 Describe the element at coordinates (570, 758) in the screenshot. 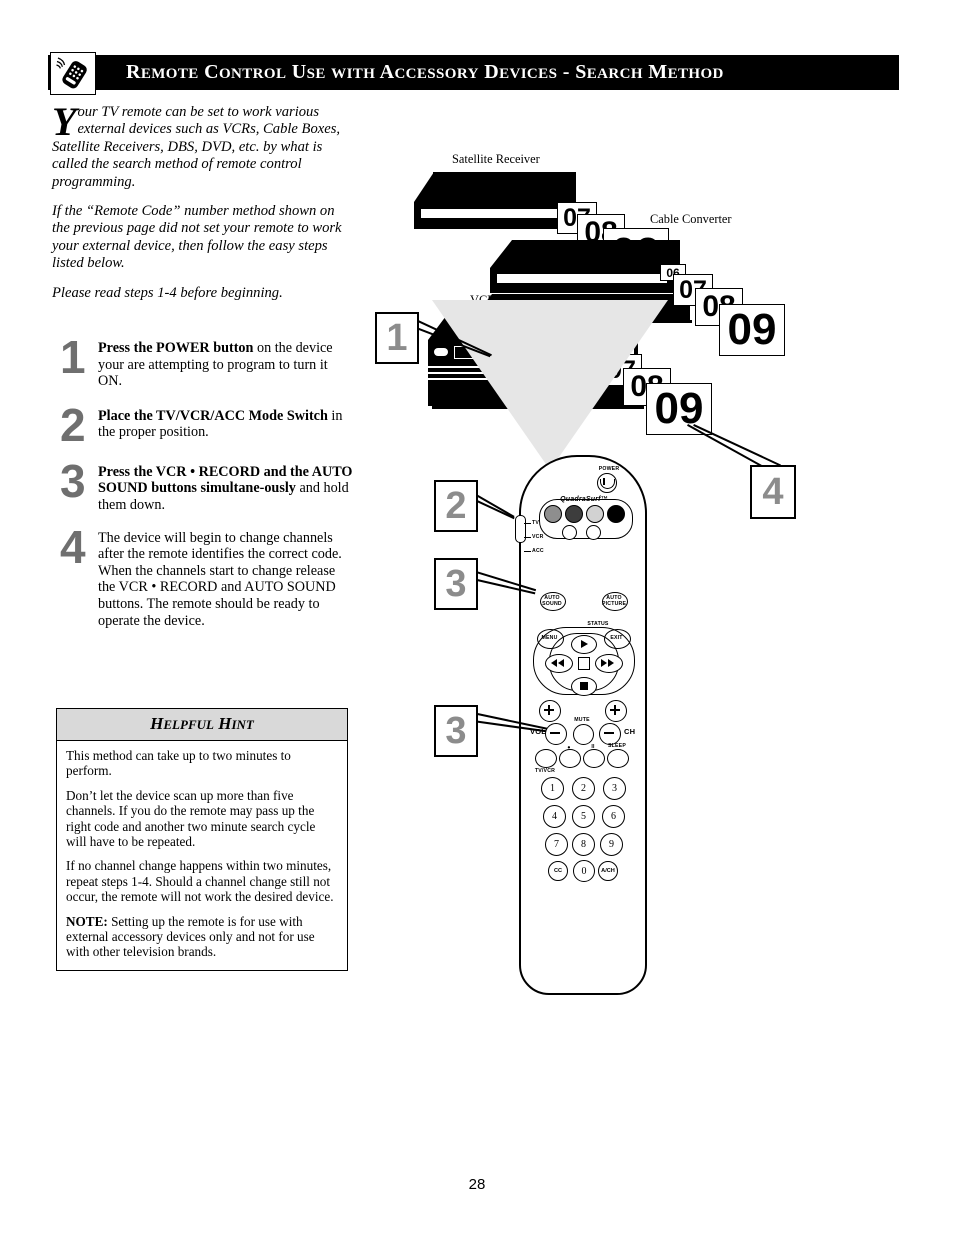

I see `record-button` at that location.